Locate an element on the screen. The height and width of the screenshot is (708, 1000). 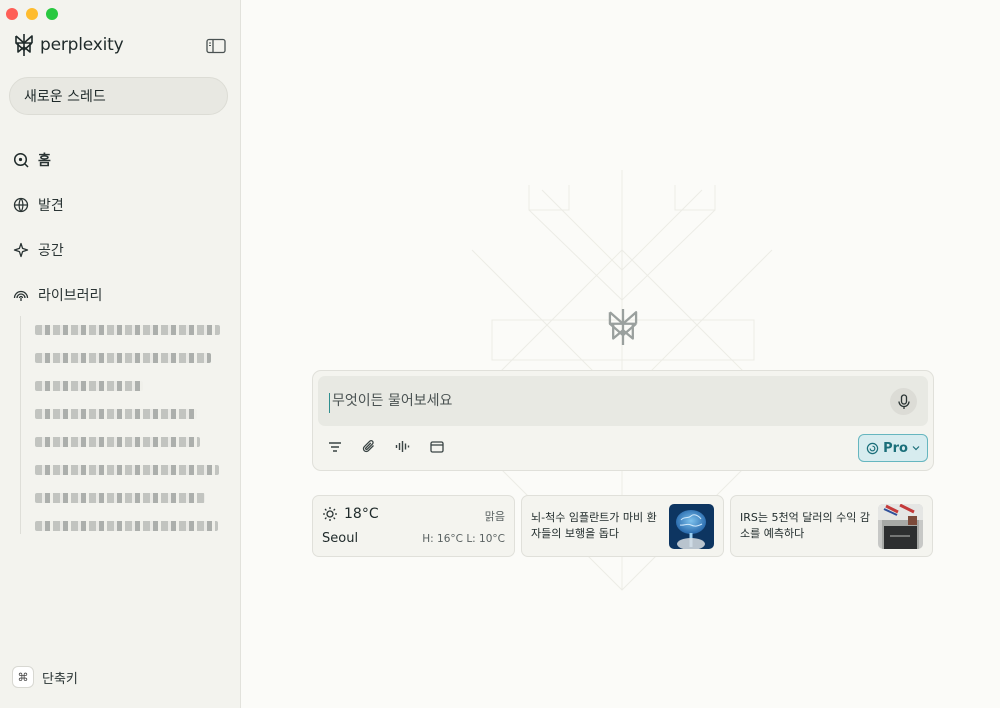
close-window-button is located at coordinates (12, 14).